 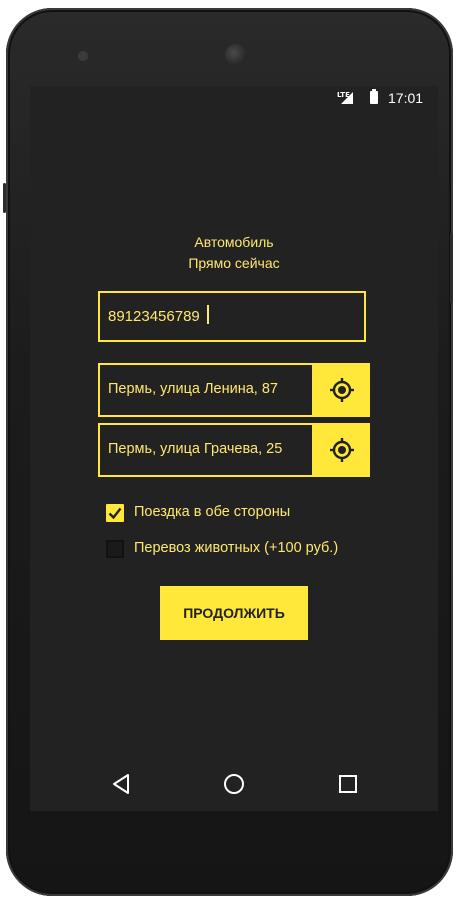 What do you see at coordinates (234, 613) in the screenshot?
I see `continue-button: ПРОДОЛЖИТЬ` at bounding box center [234, 613].